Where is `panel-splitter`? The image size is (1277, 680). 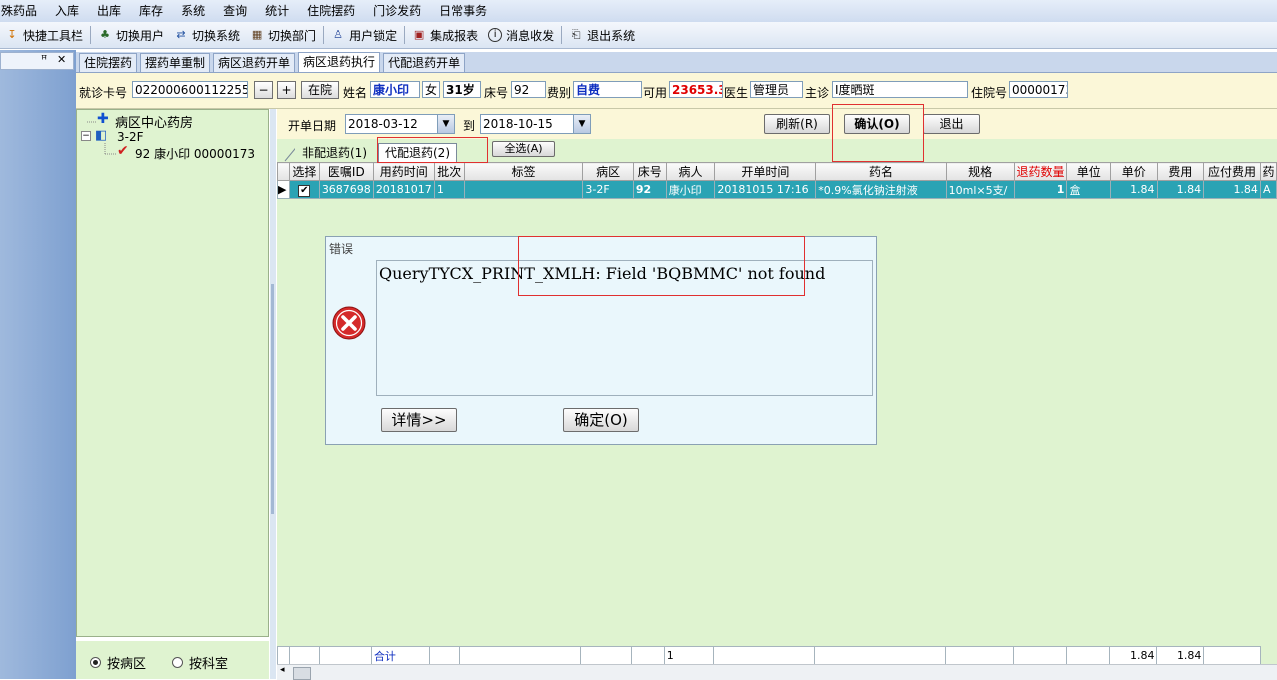 panel-splitter is located at coordinates (273, 394).